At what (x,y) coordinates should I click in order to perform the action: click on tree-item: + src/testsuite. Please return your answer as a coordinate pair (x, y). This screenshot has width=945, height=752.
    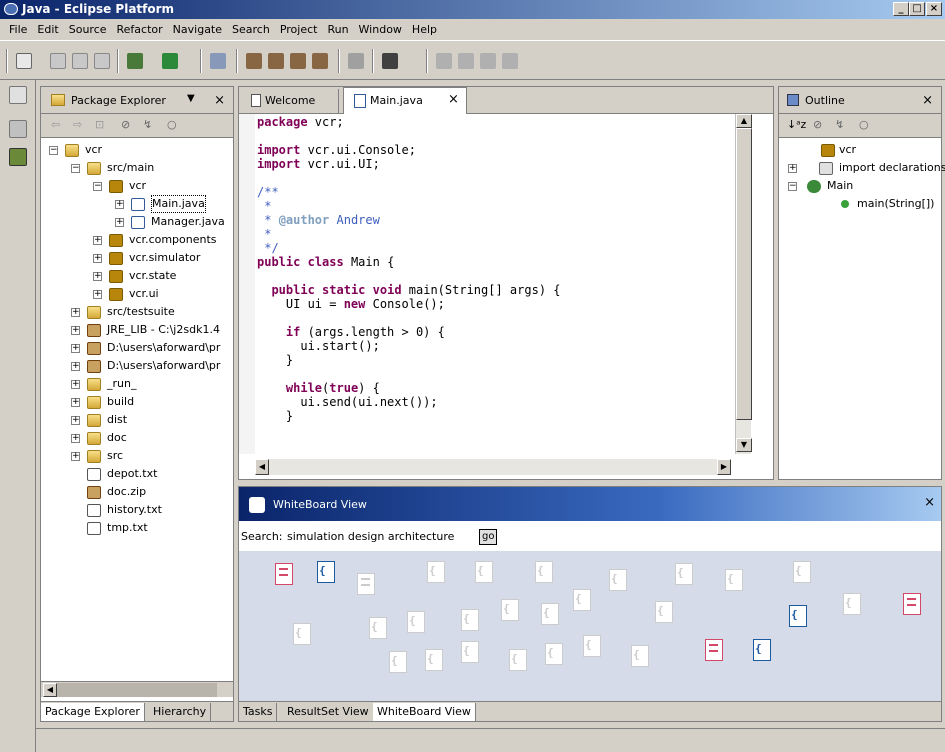
    Looking at the image, I should click on (137, 312).